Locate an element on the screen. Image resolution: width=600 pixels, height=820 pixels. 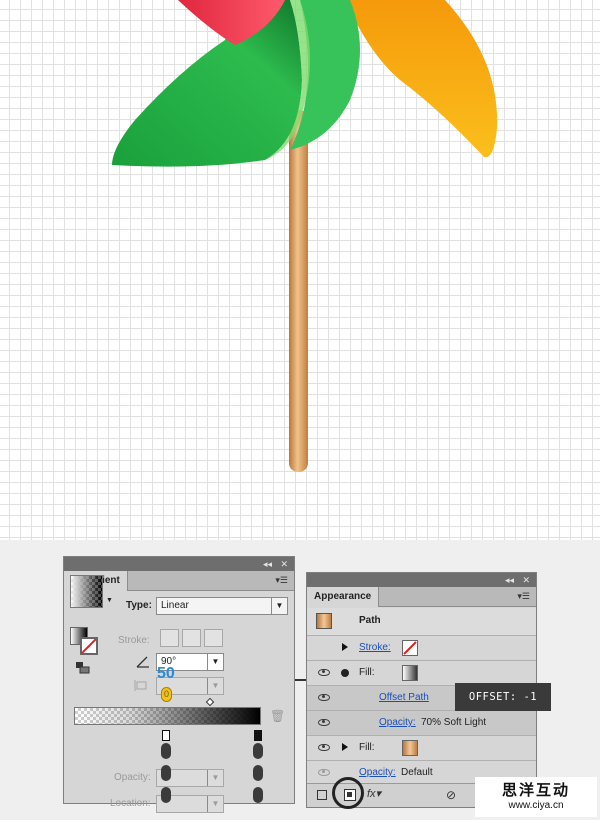
stroke-link: Stroke: is located at coordinates (375, 647).